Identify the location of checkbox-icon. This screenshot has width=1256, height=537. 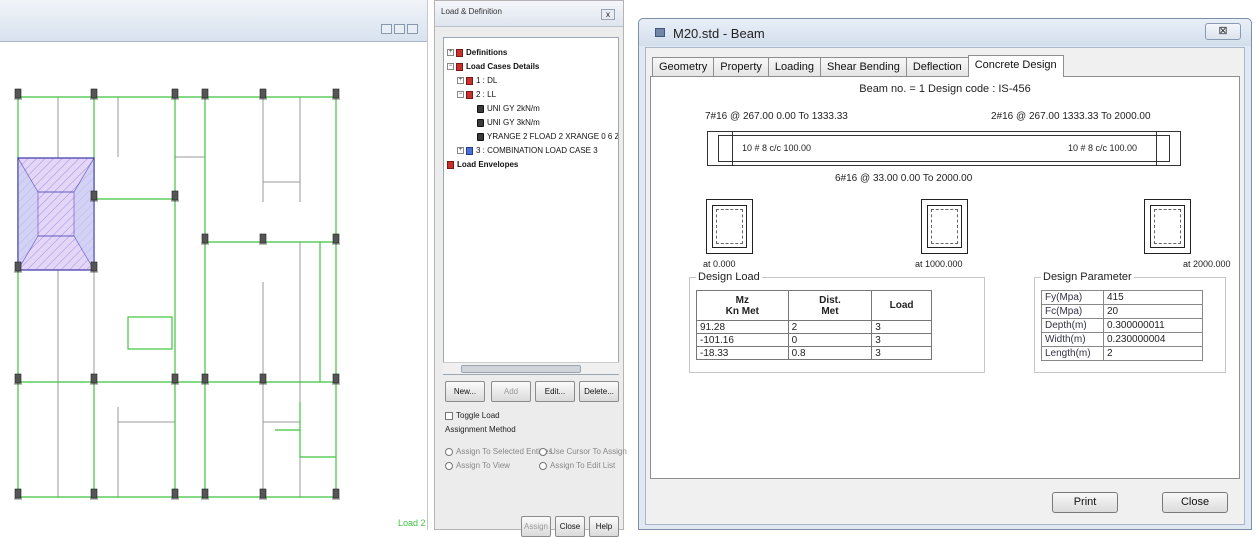
(449, 415).